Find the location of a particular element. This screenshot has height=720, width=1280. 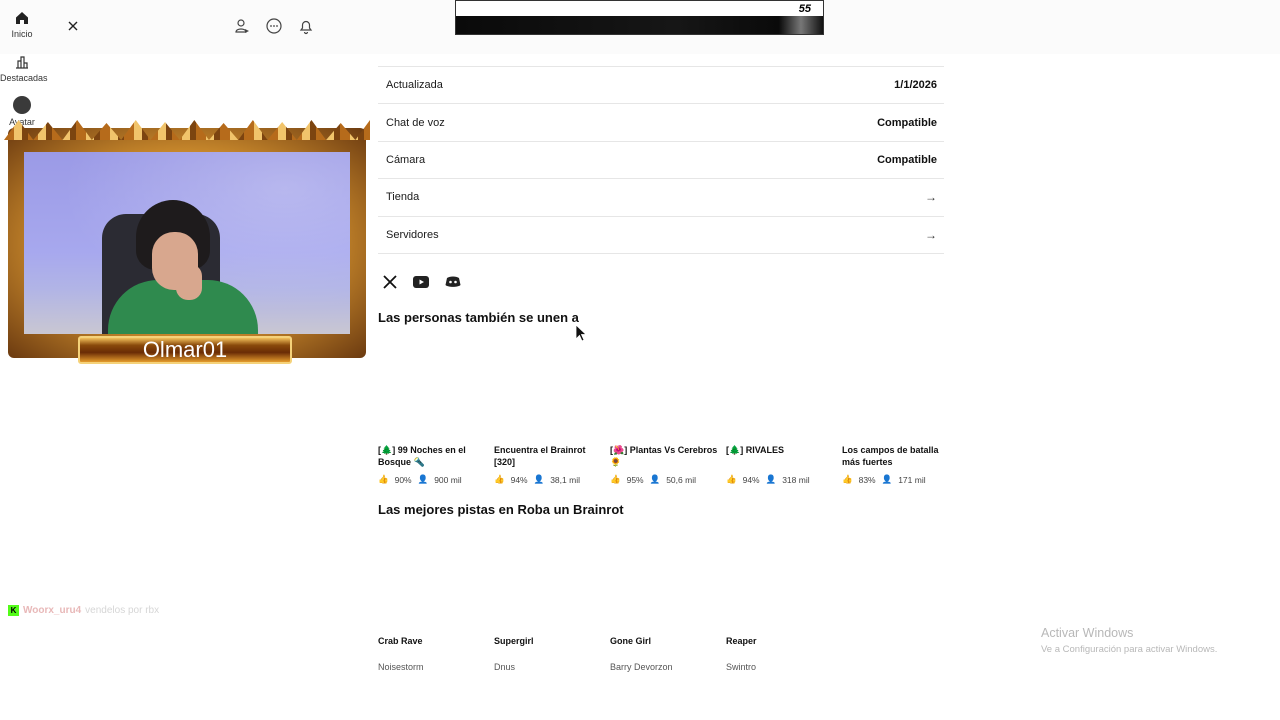

track-name: Supergirl is located at coordinates (514, 641).